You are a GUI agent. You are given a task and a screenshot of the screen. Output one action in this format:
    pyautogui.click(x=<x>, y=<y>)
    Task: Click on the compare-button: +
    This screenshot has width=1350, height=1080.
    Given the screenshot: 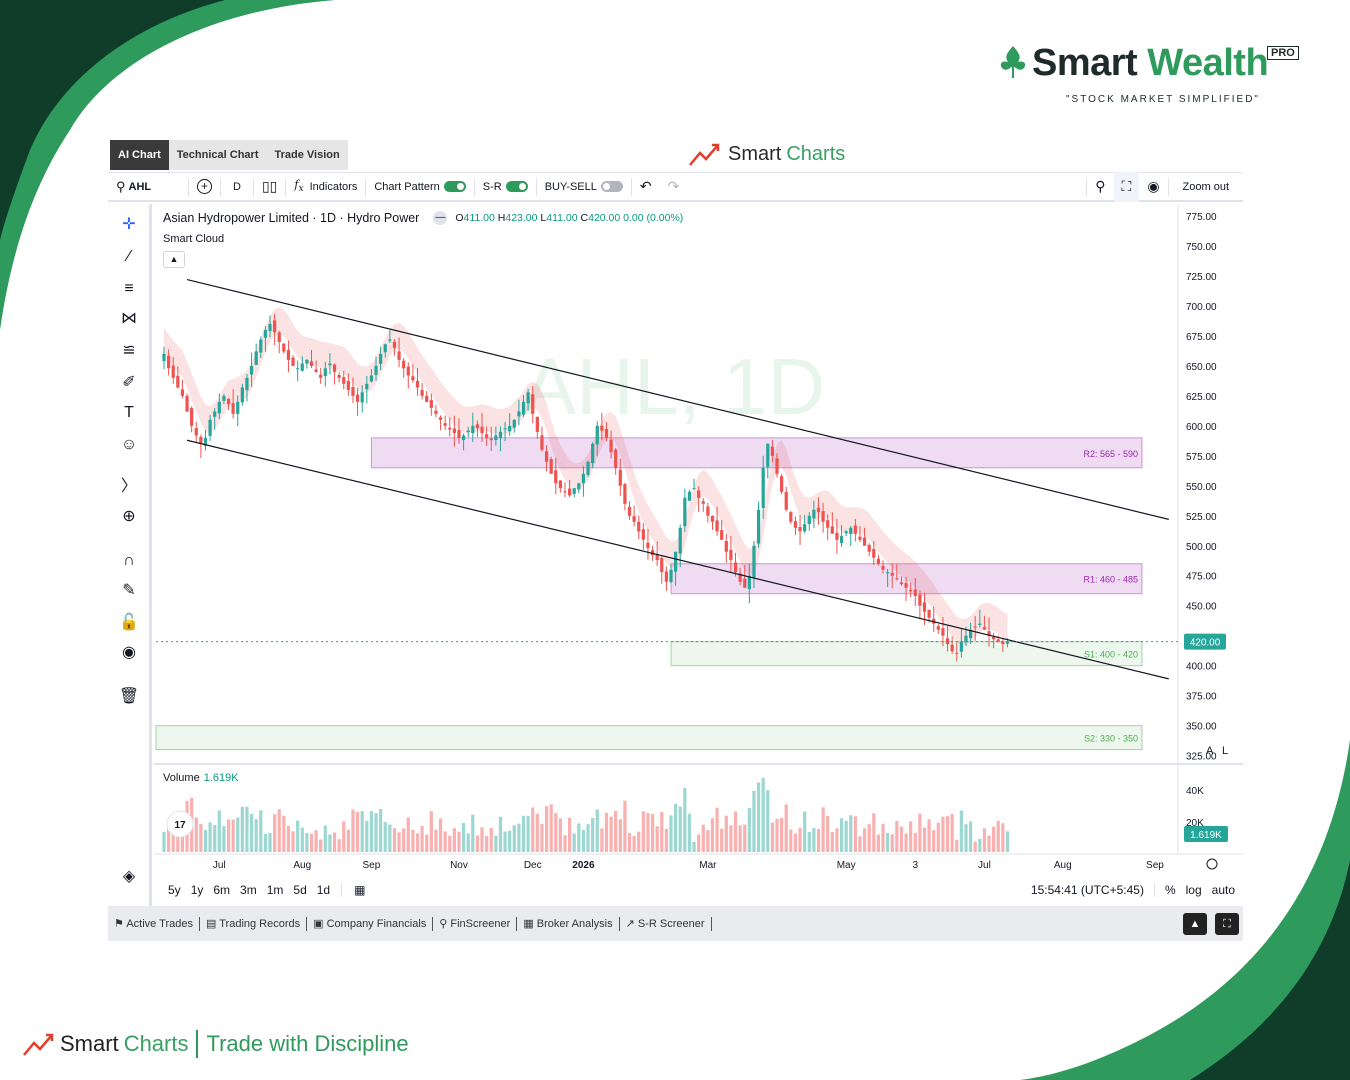 What is the action you would take?
    pyautogui.click(x=204, y=187)
    